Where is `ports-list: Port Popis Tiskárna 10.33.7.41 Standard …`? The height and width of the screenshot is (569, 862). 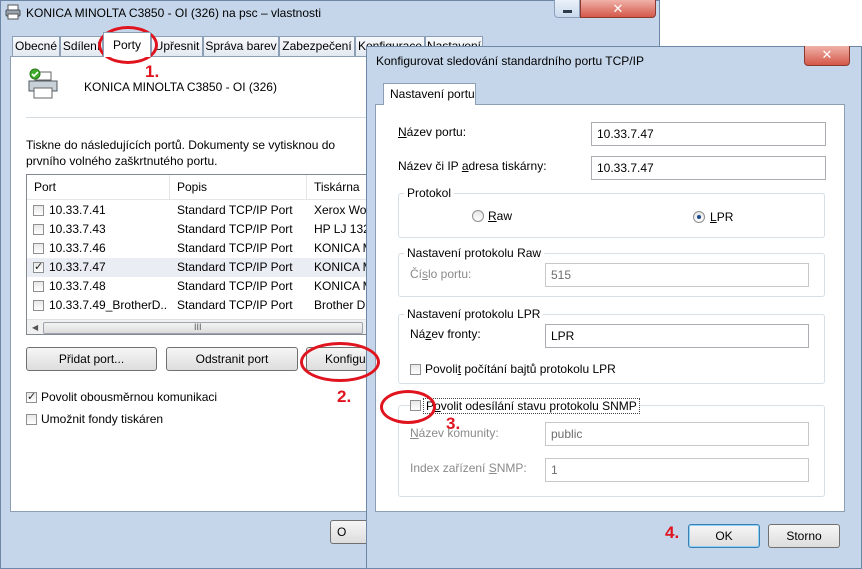 ports-list: Port Popis Tiskárna 10.33.7.41 Standard … is located at coordinates (198, 254).